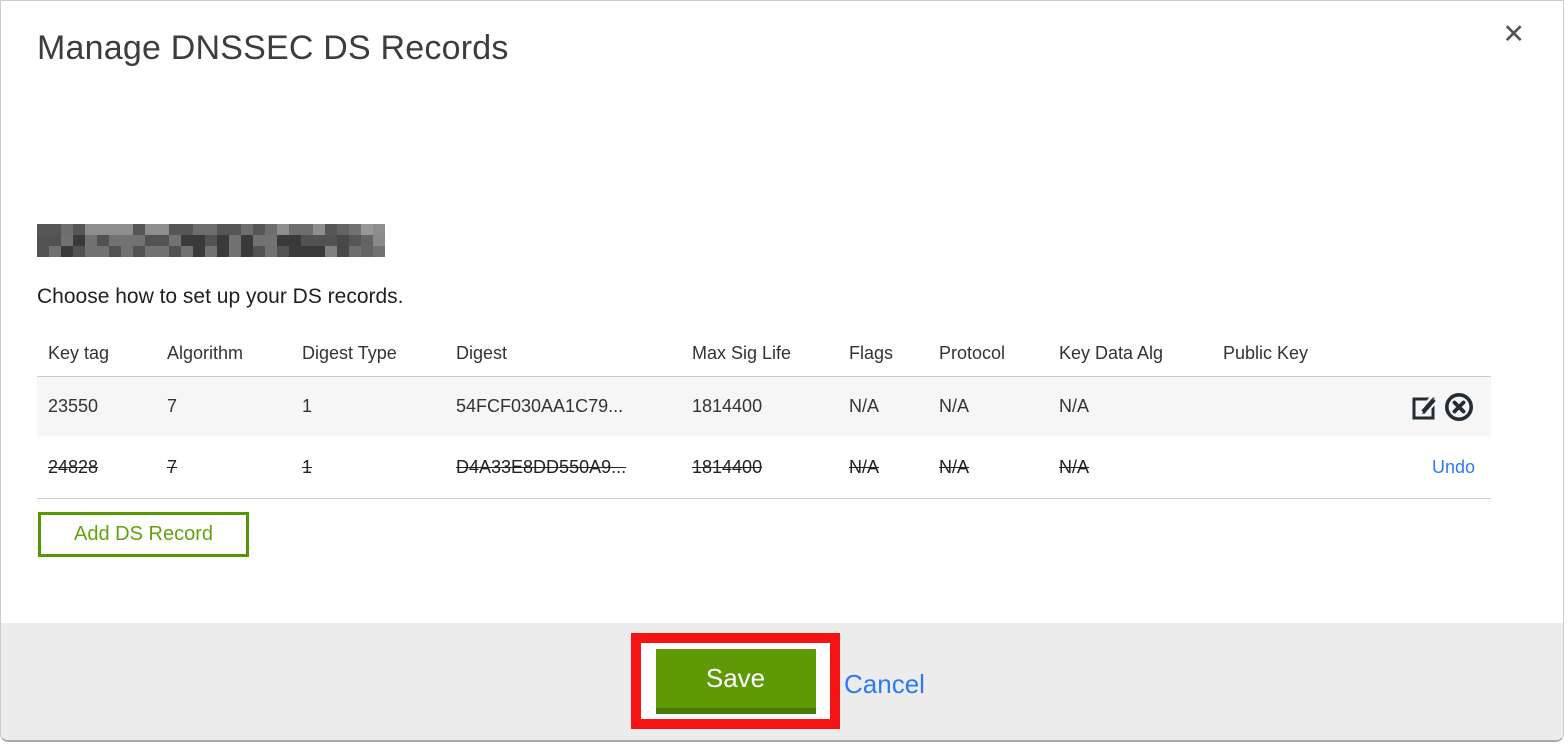 Image resolution: width=1568 pixels, height=746 pixels. What do you see at coordinates (143, 534) in the screenshot?
I see `add-ds-record-button: Add DS Record` at bounding box center [143, 534].